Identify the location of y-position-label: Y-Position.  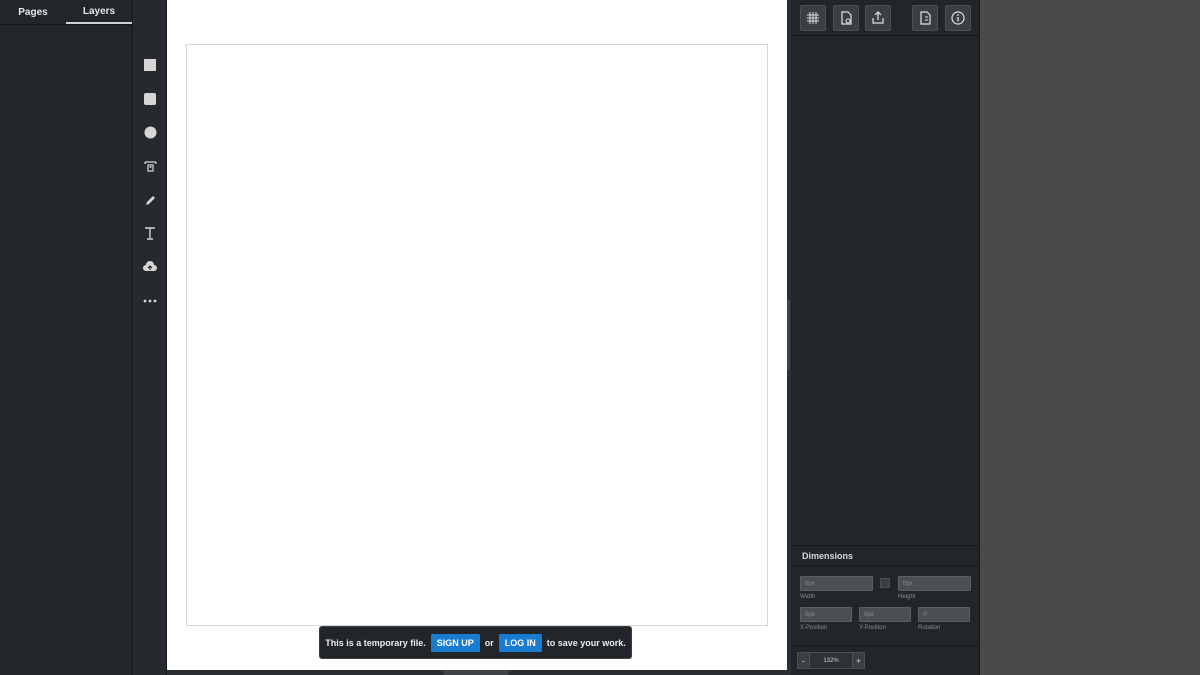
(872, 628).